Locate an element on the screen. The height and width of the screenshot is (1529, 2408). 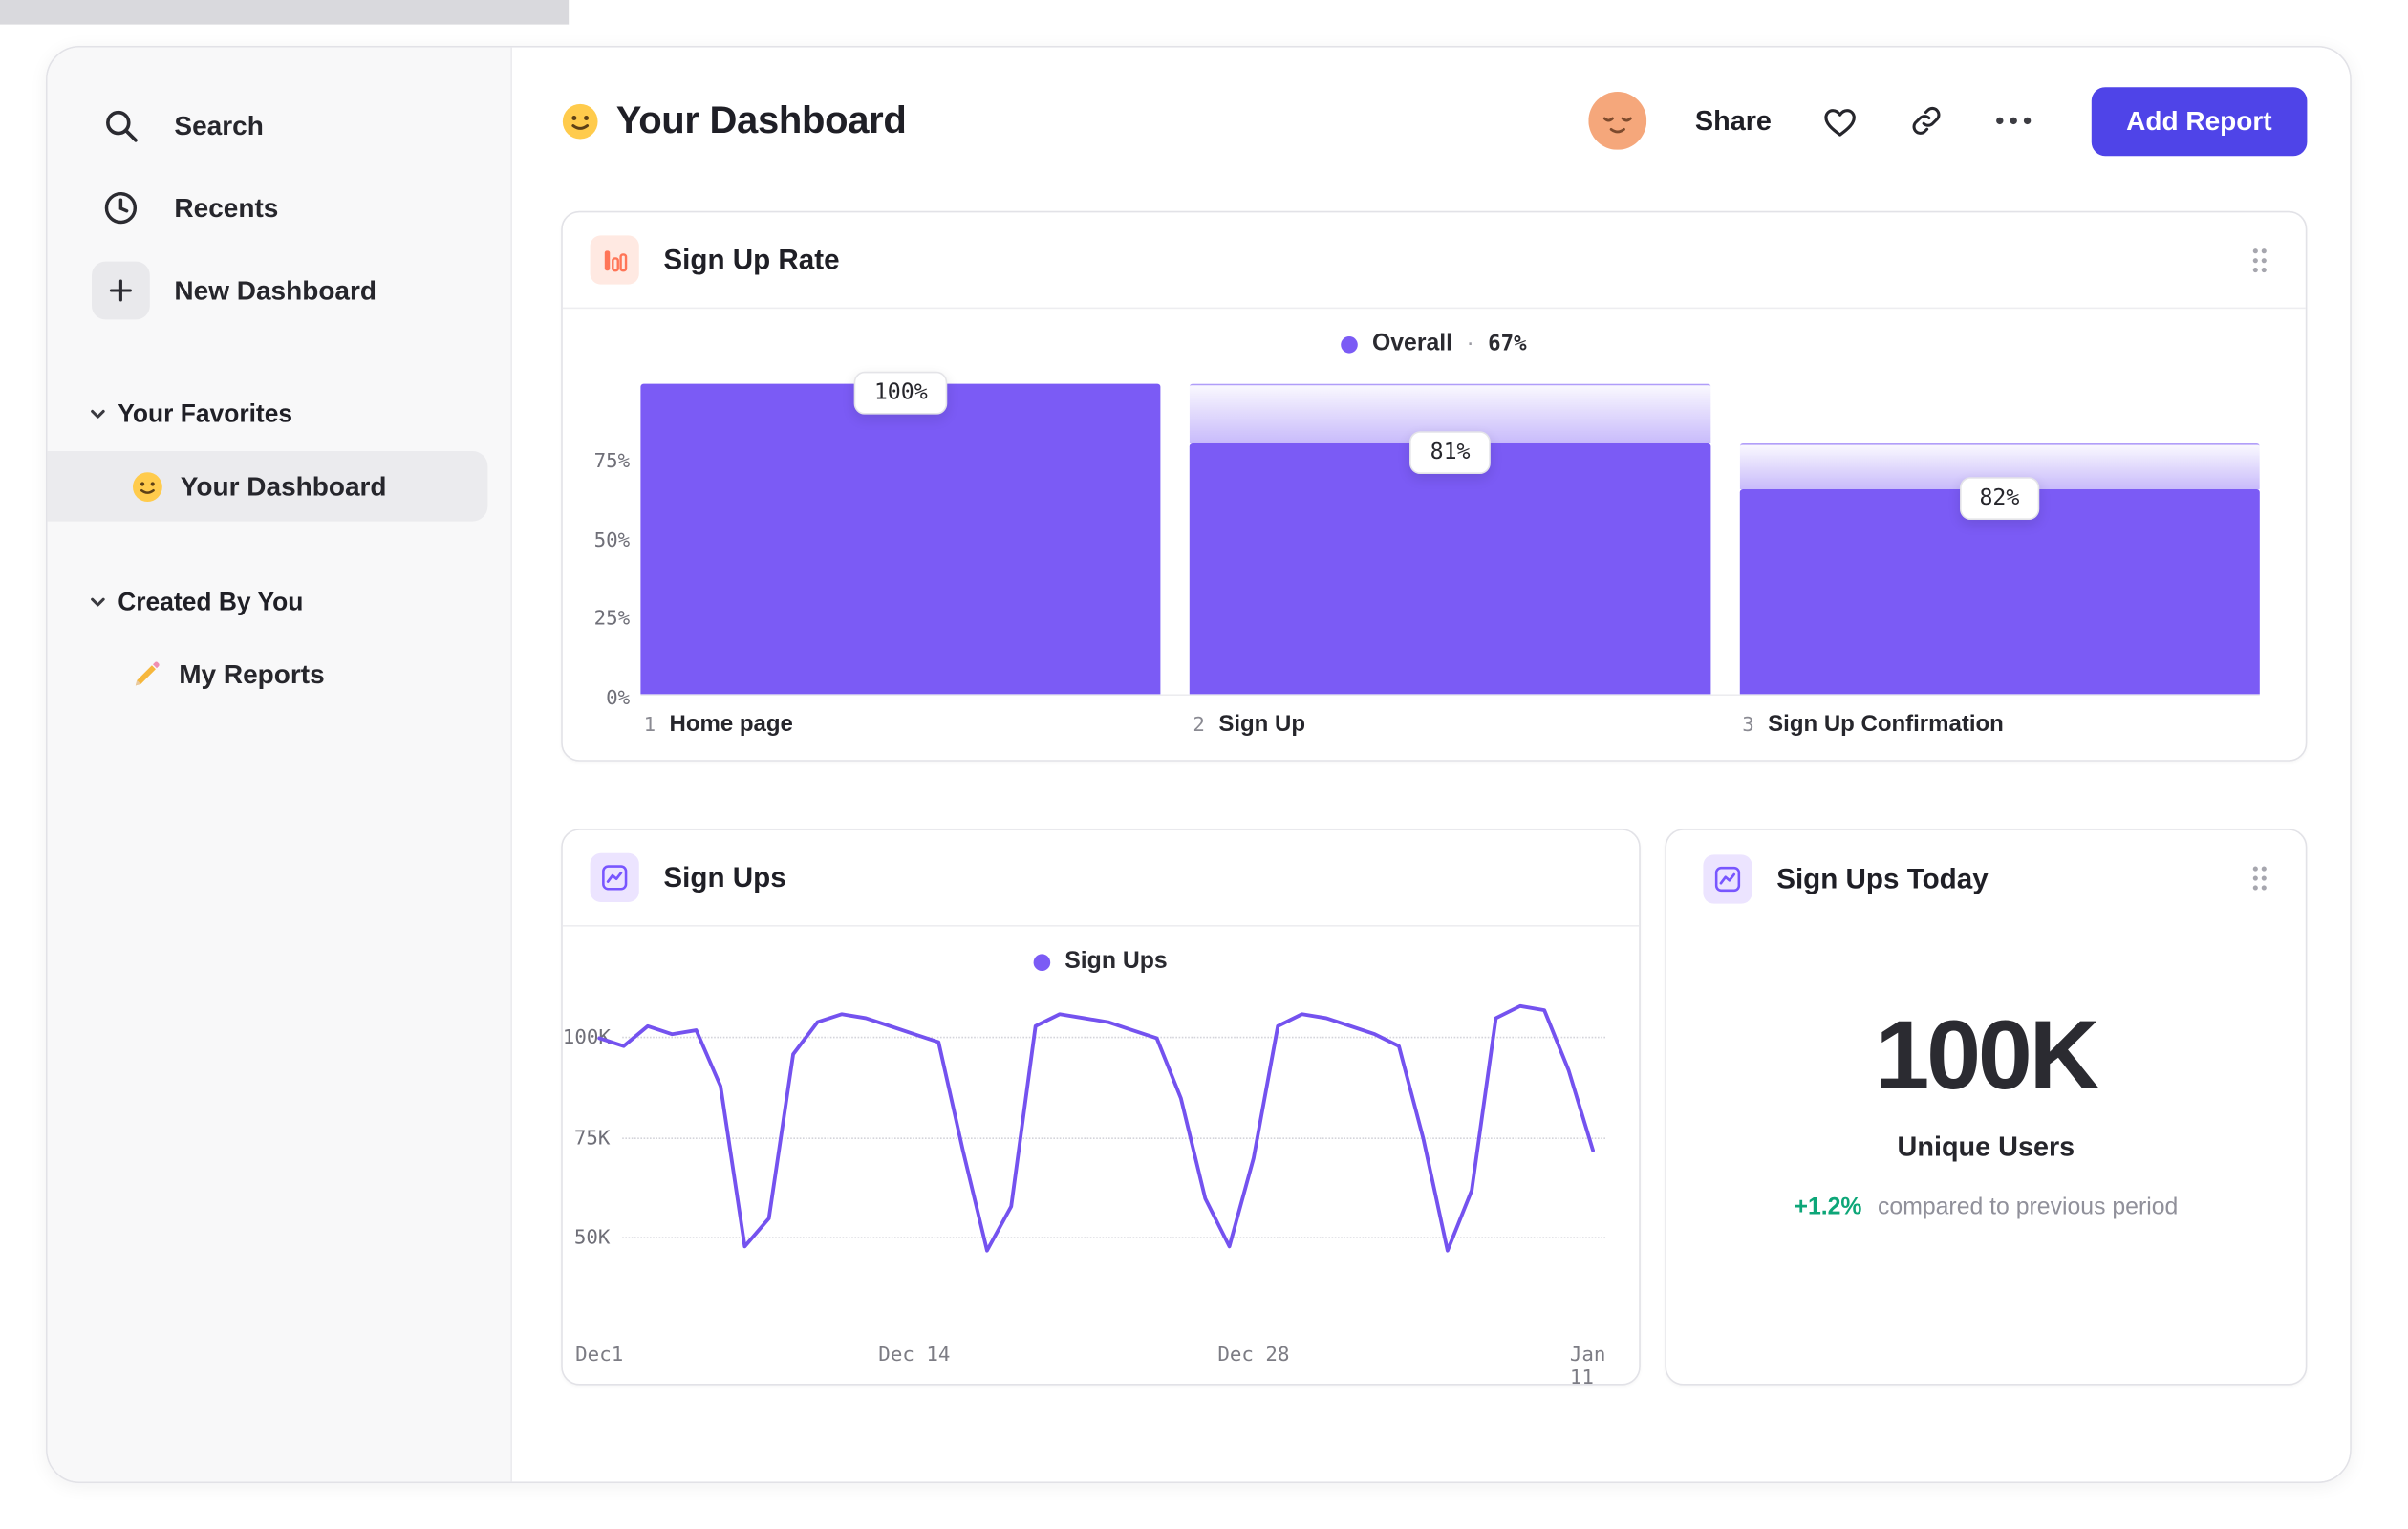
more-options-icon is located at coordinates (2013, 121).